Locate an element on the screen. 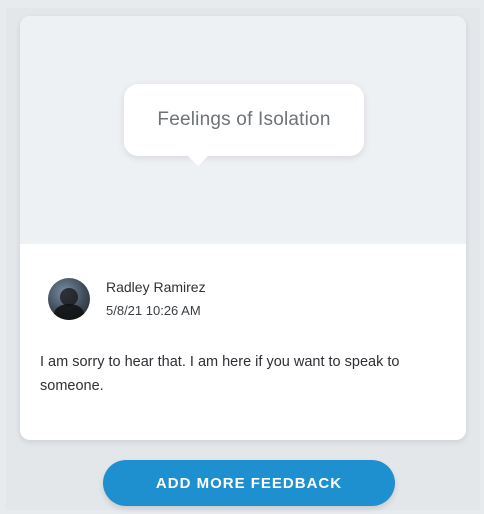 This screenshot has height=514, width=484. add-more-feedback-button: ADD MORE FEEDBACK is located at coordinates (249, 483).